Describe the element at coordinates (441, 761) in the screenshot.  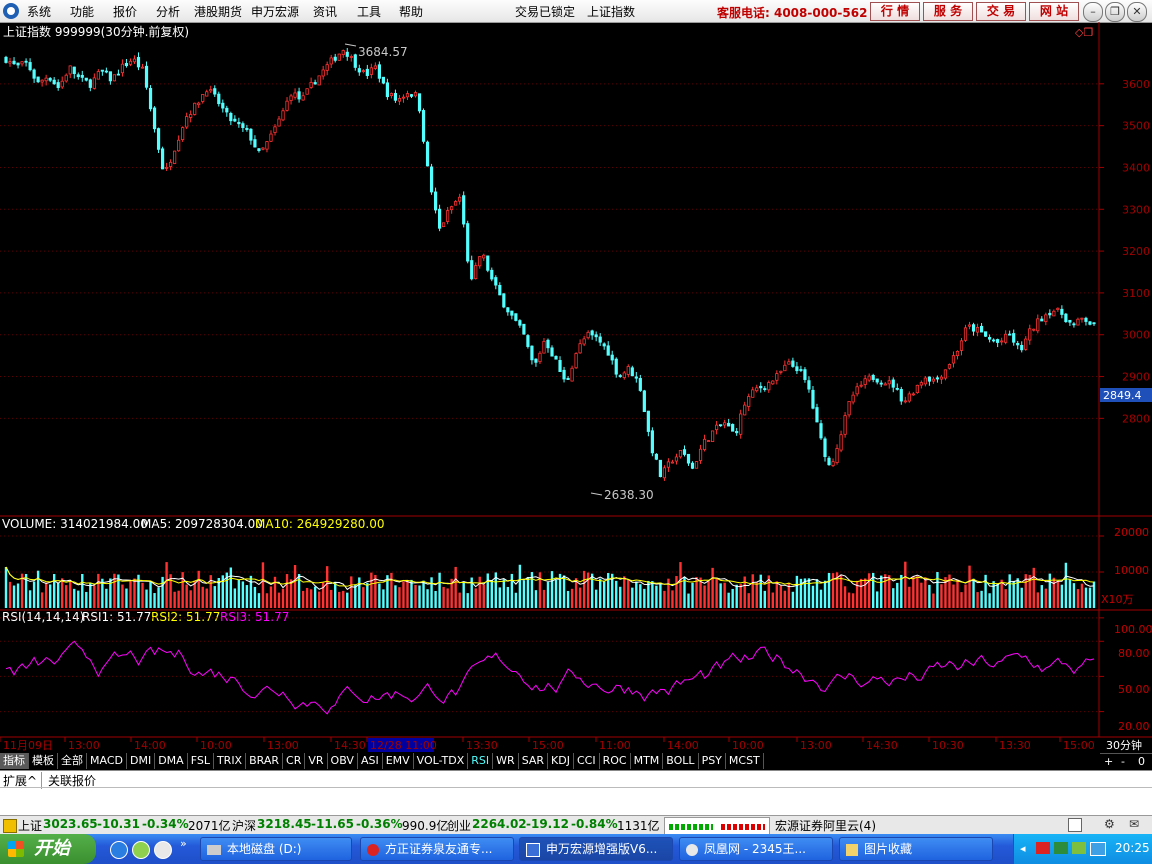
I see `tab-vol-tdx: VOL-TDX` at that location.